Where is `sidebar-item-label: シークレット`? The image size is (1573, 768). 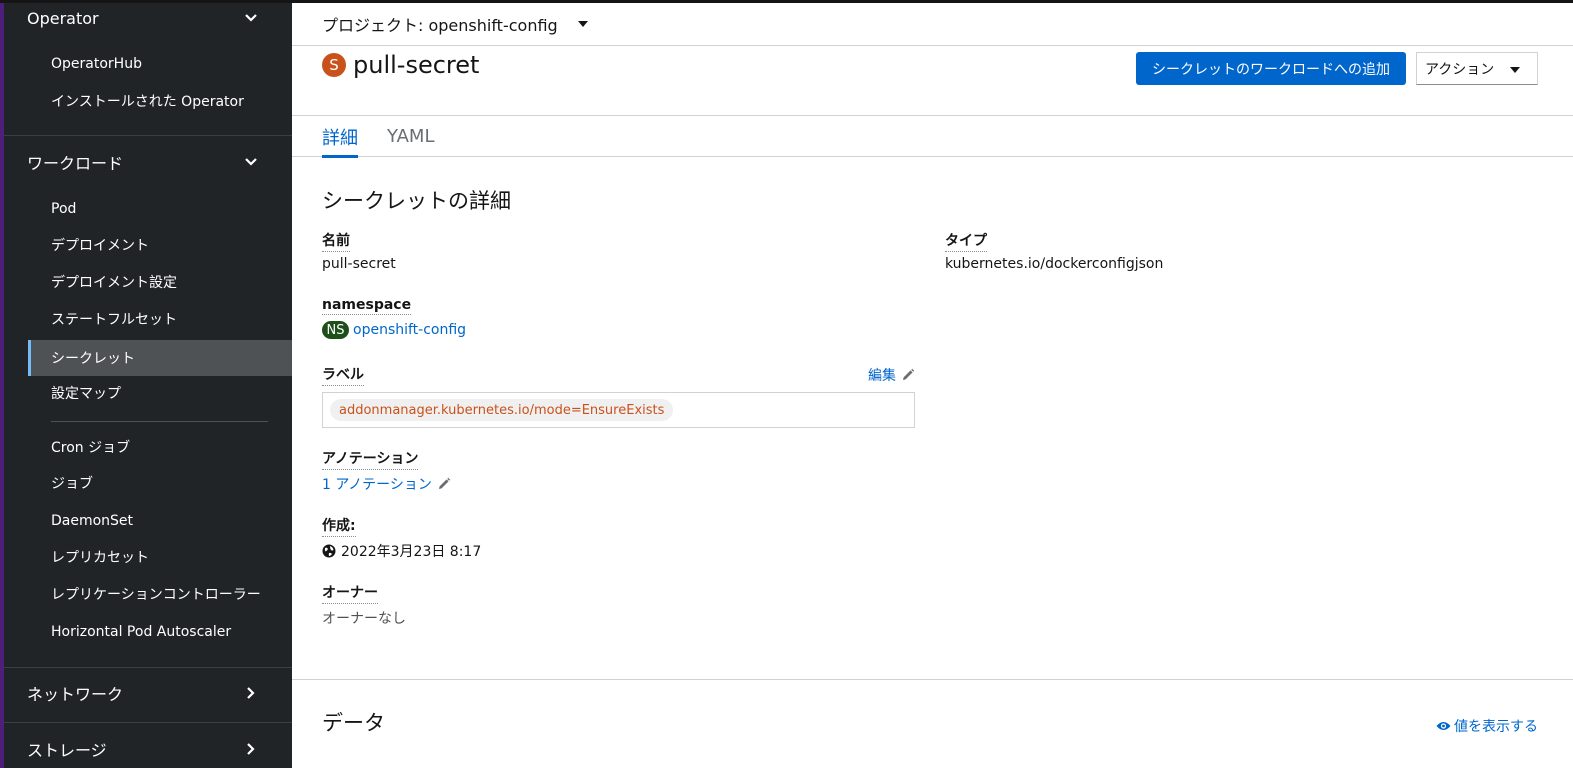
sidebar-item-label: シークレット is located at coordinates (93, 359).